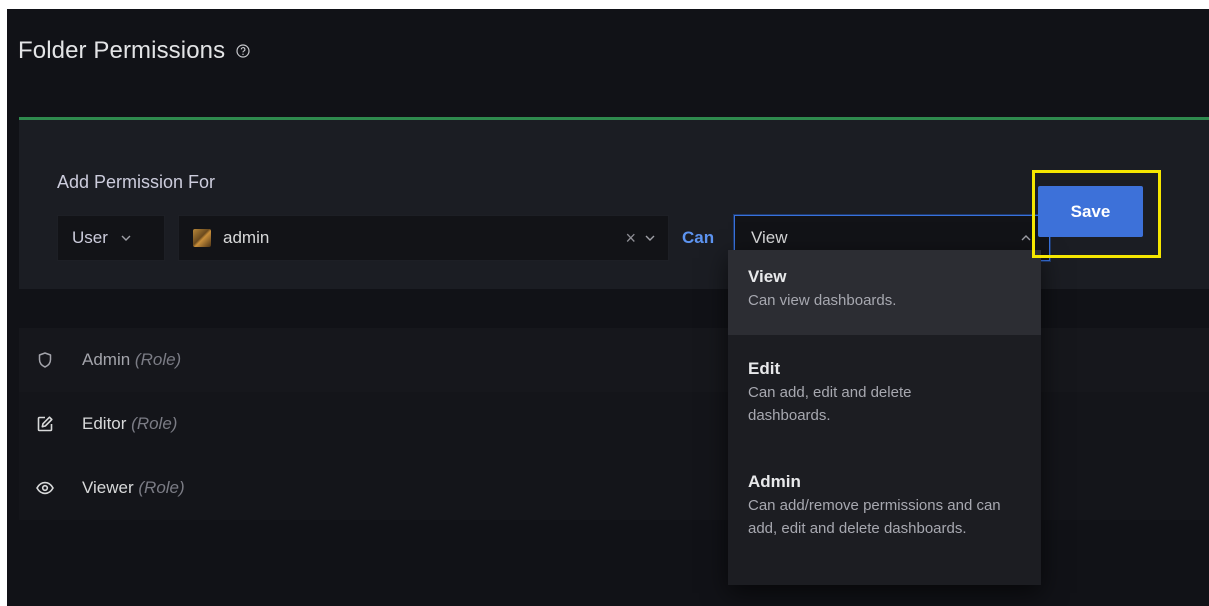 Image resolution: width=1209 pixels, height=606 pixels. Describe the element at coordinates (830, 404) in the screenshot. I see `option-description: Can add, edit and delete dashboards.` at that location.